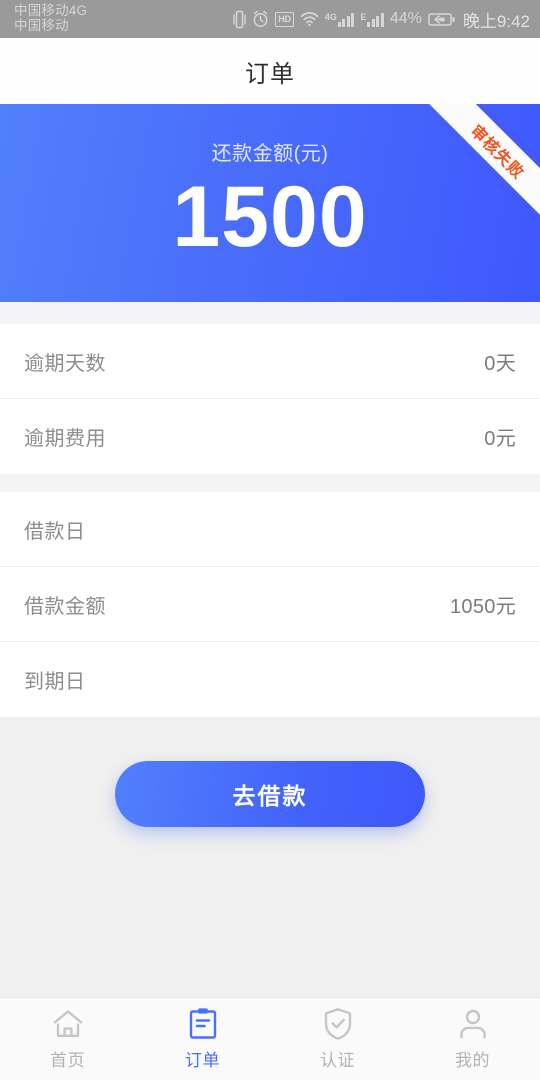 This screenshot has height=1080, width=540. I want to click on alarm-icon, so click(260, 19).